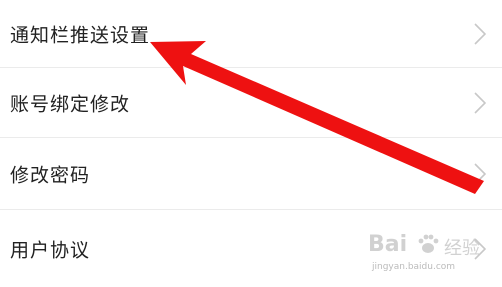  I want to click on settings-item-label: 用户协议, so click(50, 250).